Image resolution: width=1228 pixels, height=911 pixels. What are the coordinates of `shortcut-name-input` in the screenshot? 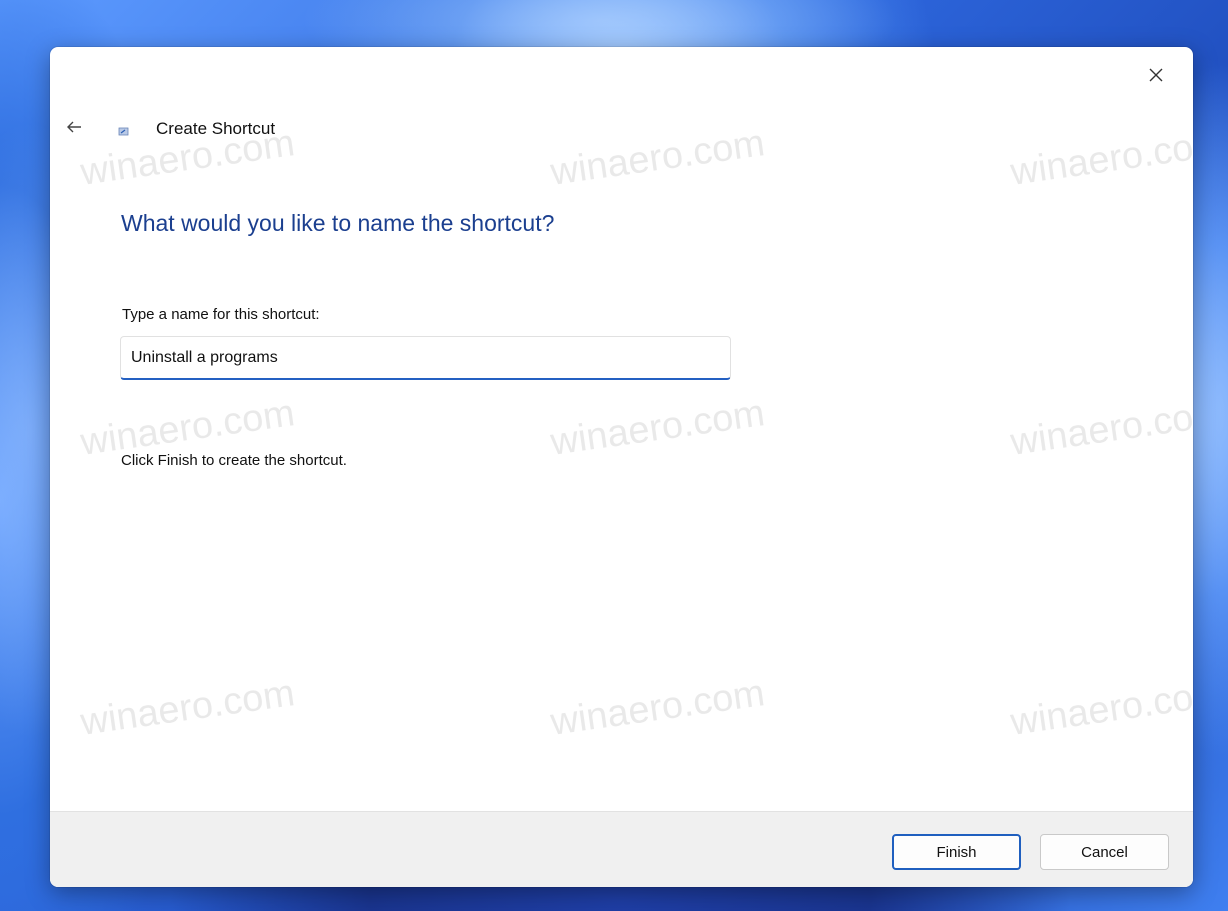 It's located at (425, 358).